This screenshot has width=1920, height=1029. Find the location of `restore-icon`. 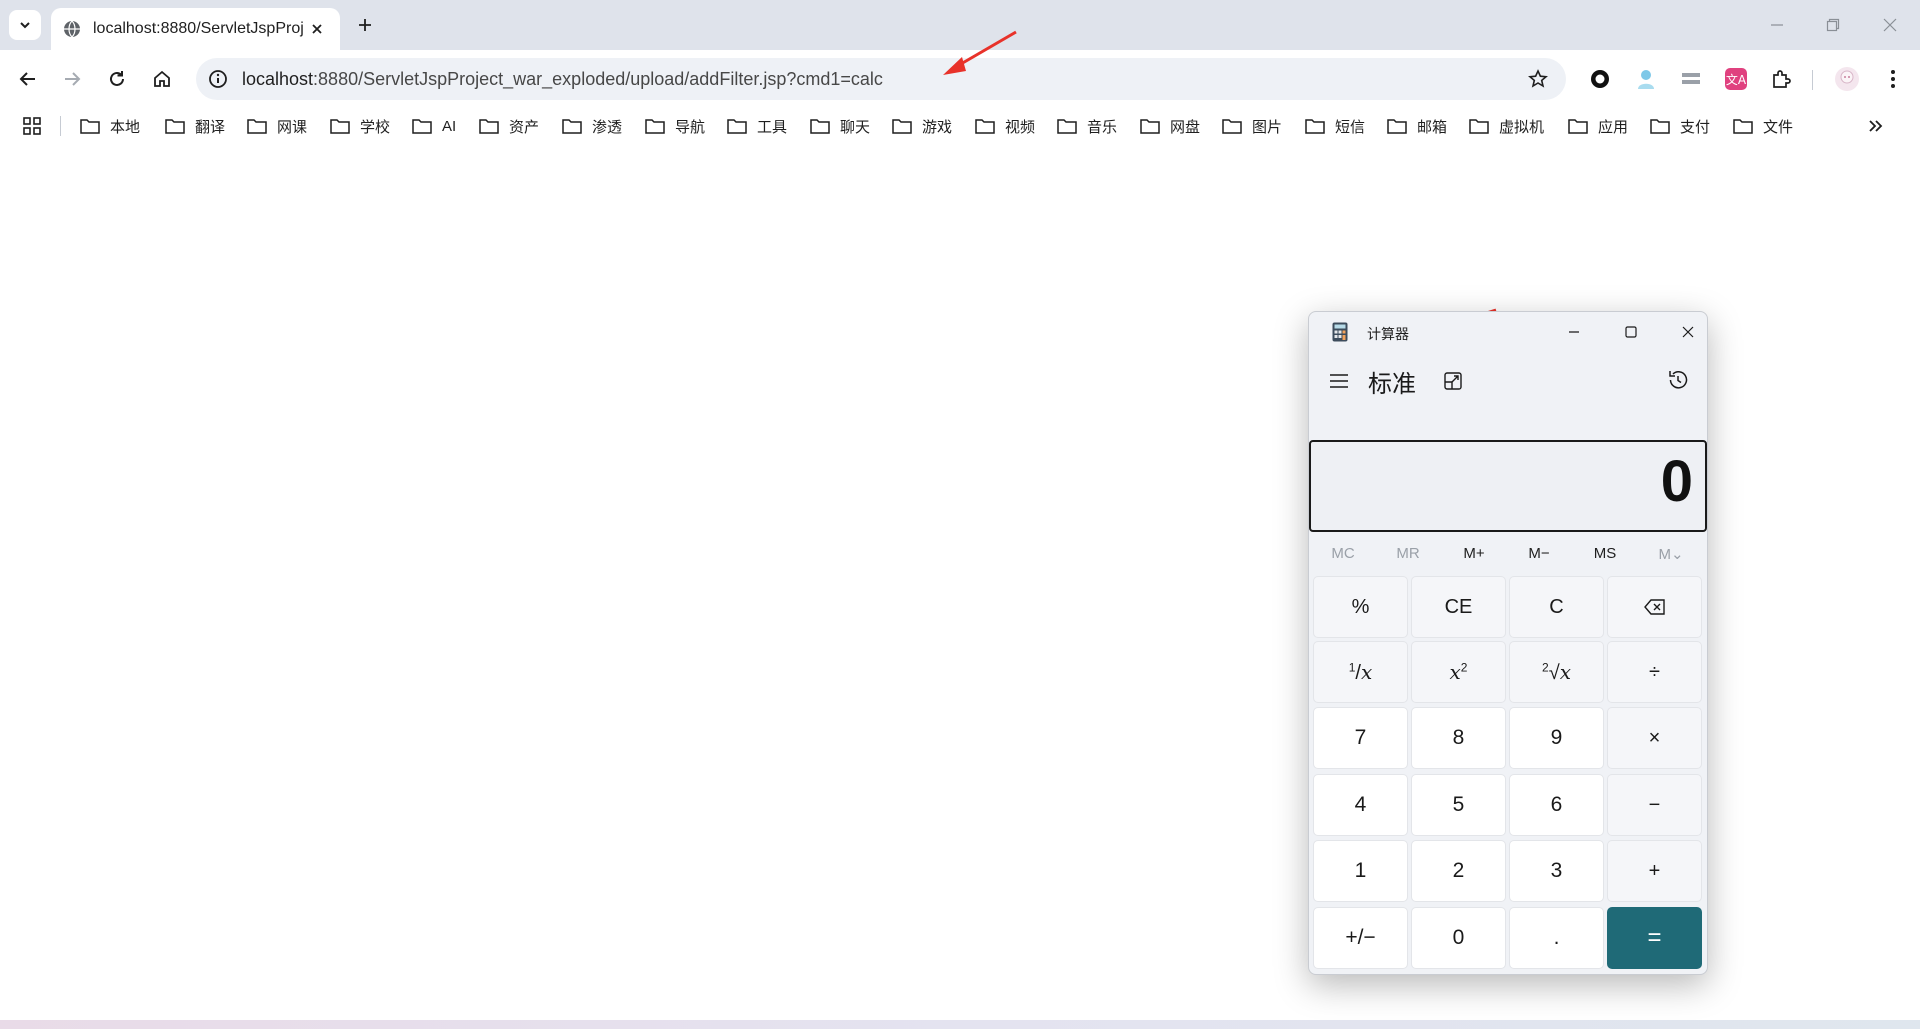

restore-icon is located at coordinates (1833, 25).